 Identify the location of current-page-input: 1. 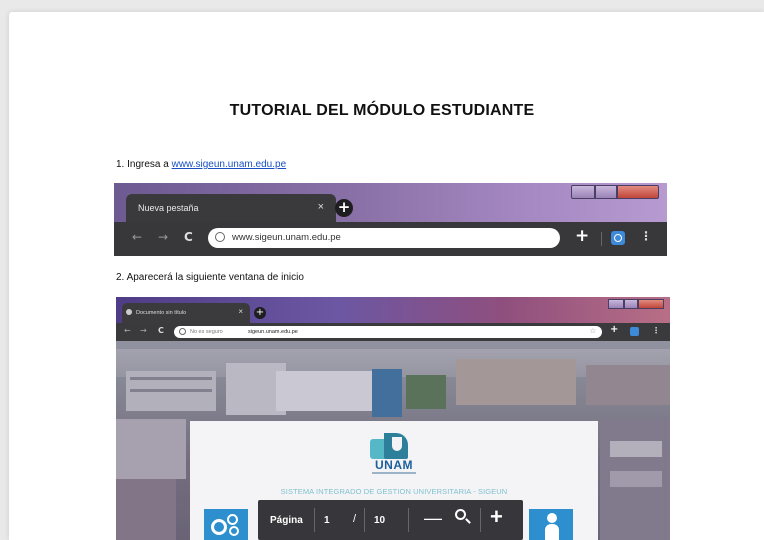
(327, 520).